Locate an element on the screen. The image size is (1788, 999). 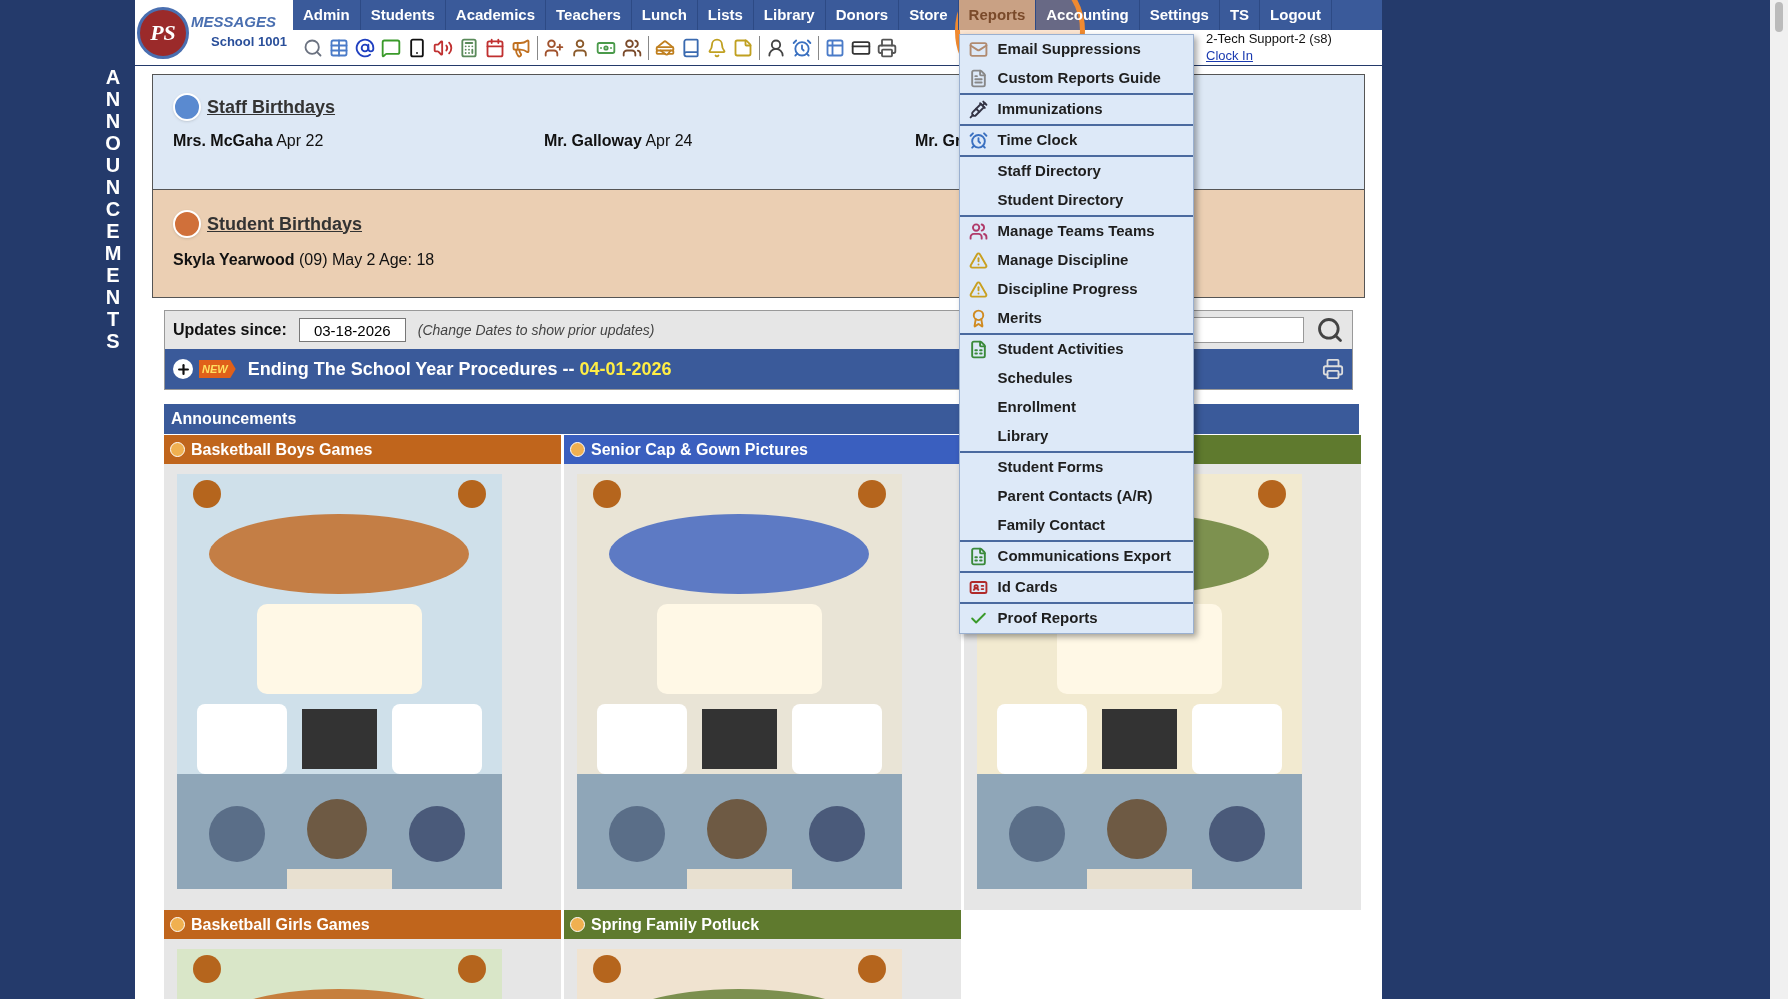
menu-item: Student Directory is located at coordinates (1076, 200).